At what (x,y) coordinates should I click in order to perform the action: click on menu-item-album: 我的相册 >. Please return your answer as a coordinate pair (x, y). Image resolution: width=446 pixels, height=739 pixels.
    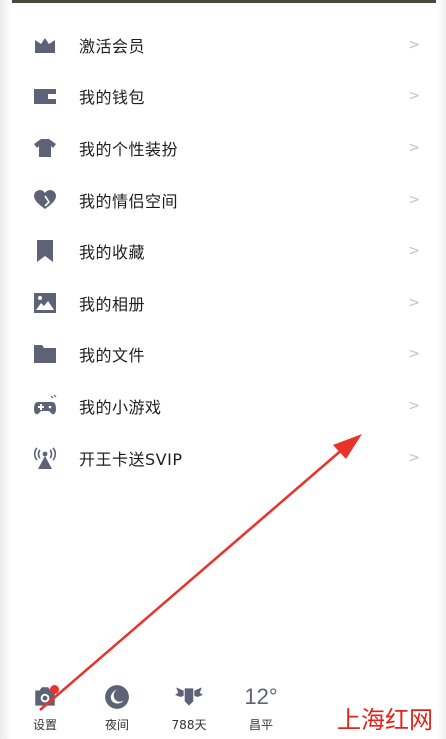
    Looking at the image, I should click on (227, 303).